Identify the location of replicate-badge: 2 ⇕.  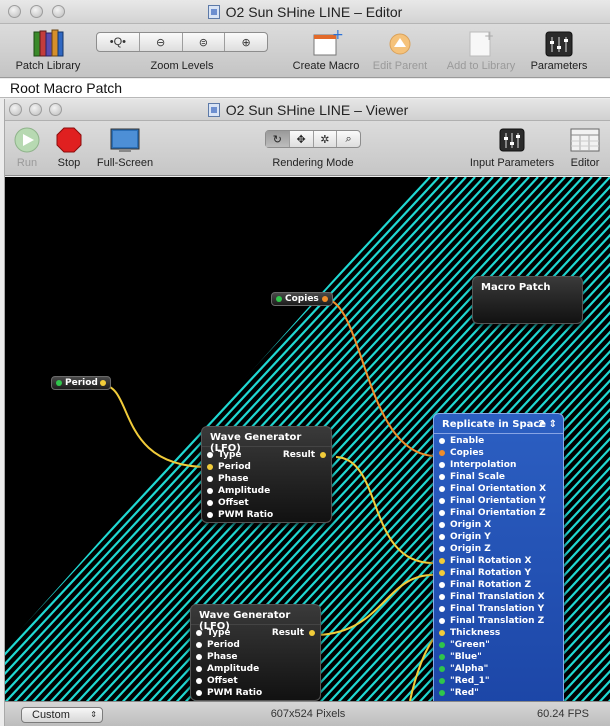
(547, 424).